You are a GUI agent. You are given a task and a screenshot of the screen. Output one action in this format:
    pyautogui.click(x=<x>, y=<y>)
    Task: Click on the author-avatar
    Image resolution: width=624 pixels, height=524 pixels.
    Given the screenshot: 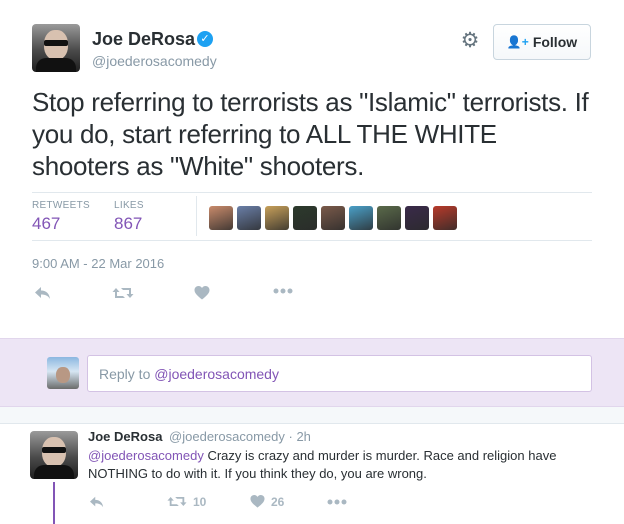 What is the action you would take?
    pyautogui.click(x=56, y=48)
    